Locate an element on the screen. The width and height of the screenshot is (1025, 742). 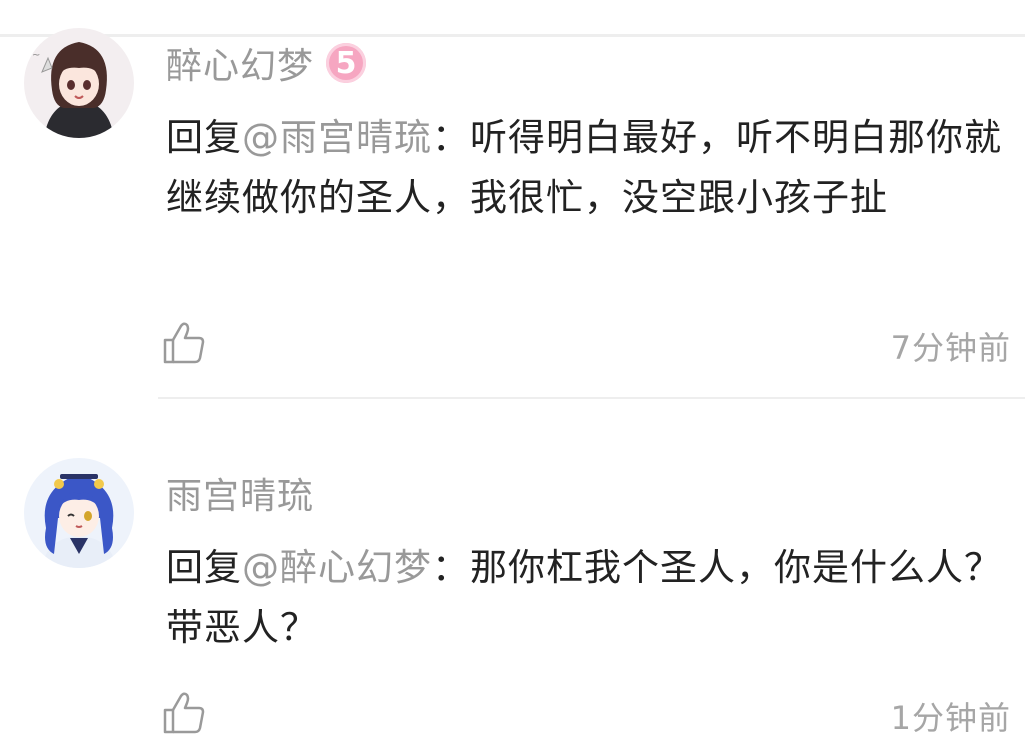
comment-header: 雨宫晴琉 is located at coordinates (240, 493).